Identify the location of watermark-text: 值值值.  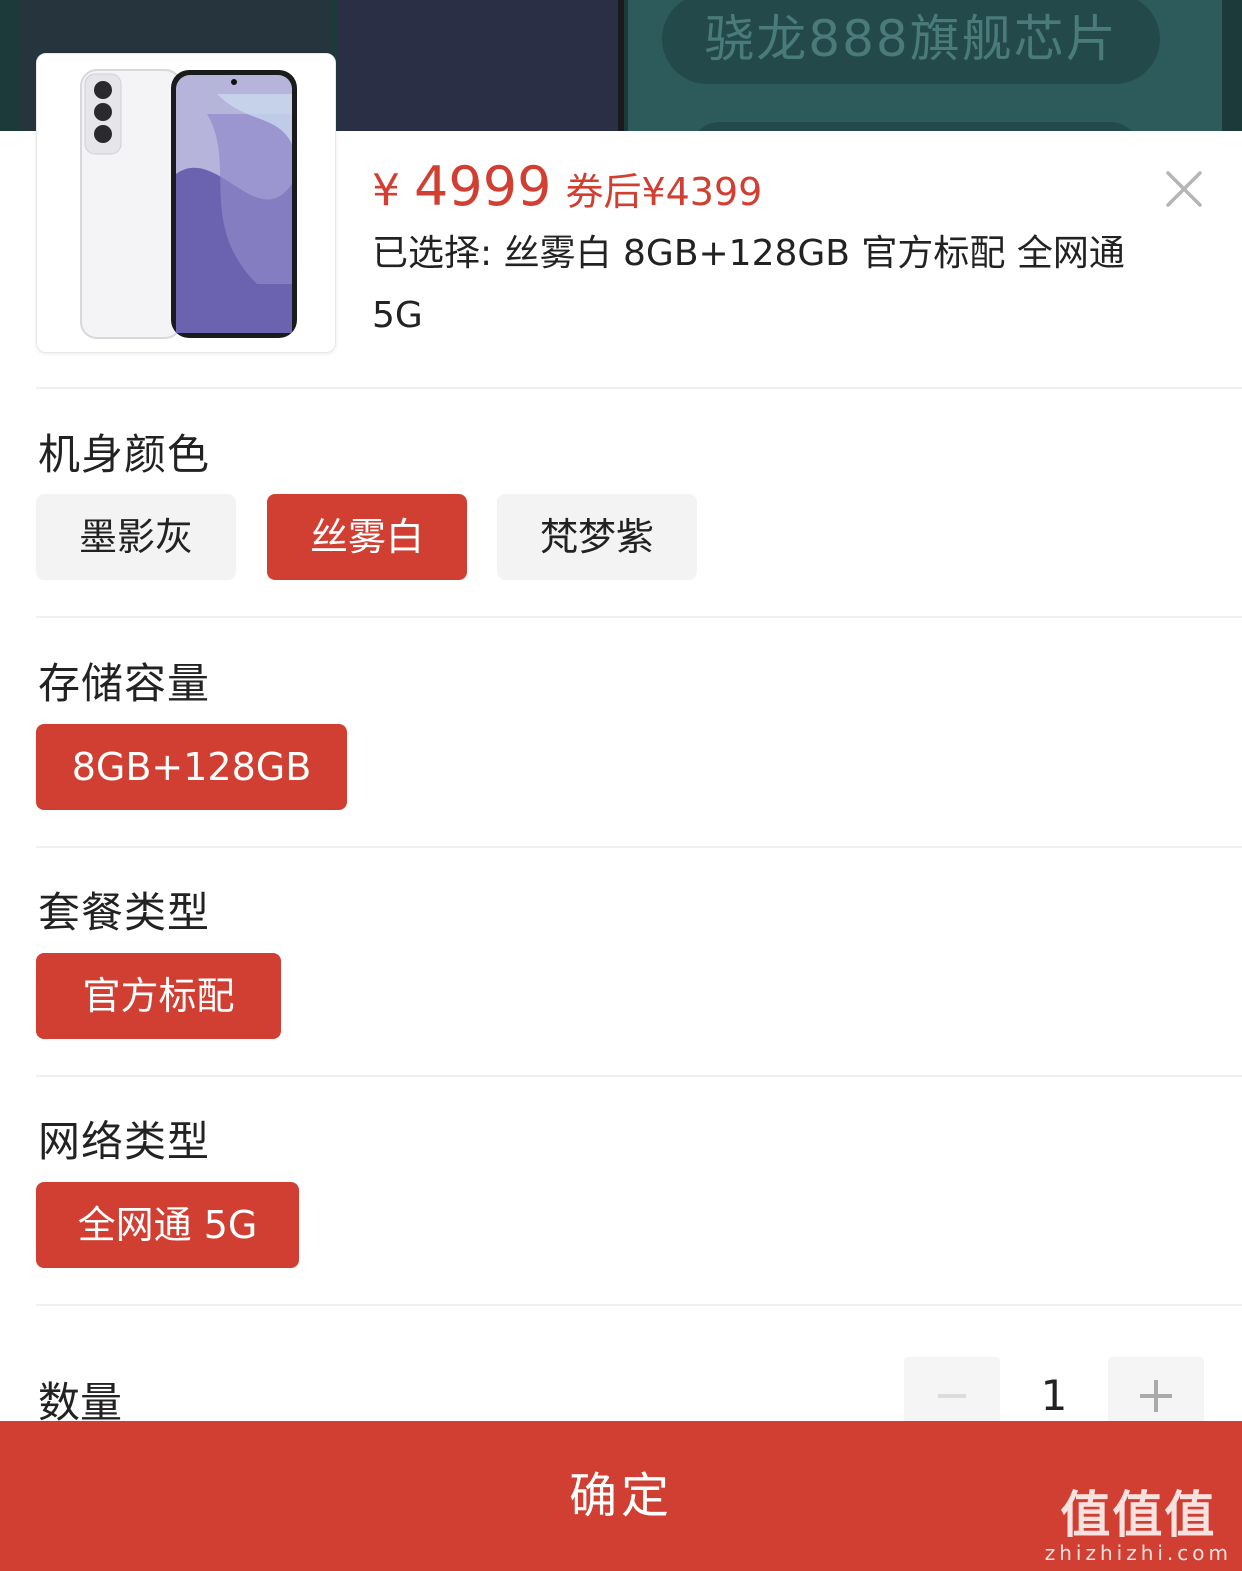
(1138, 1515).